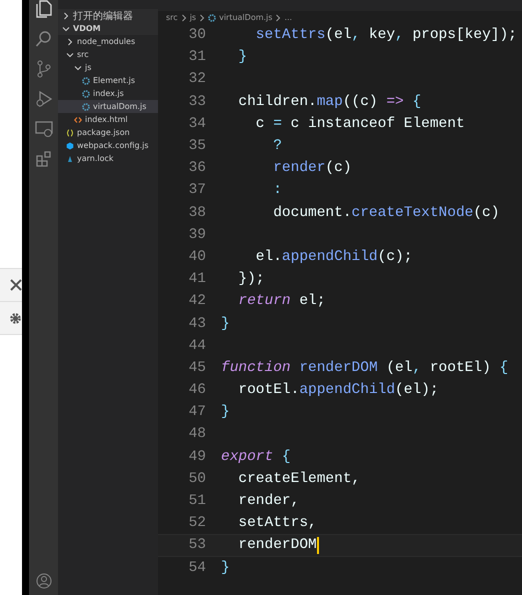 Image resolution: width=522 pixels, height=595 pixels. Describe the element at coordinates (43, 129) in the screenshot. I see `monitor-icon` at that location.